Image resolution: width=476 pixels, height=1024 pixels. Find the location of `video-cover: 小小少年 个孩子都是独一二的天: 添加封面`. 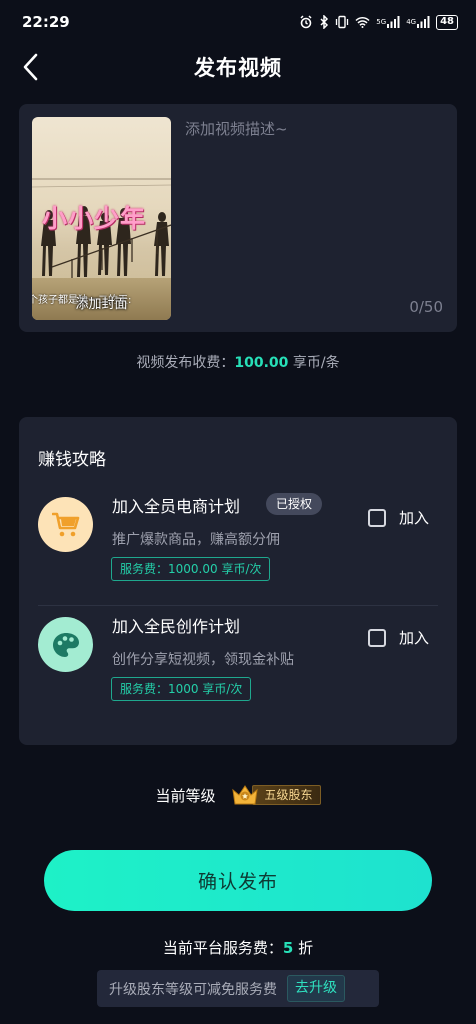

video-cover: 小小少年 个孩子都是独一二的天: 添加封面 is located at coordinates (101, 218).